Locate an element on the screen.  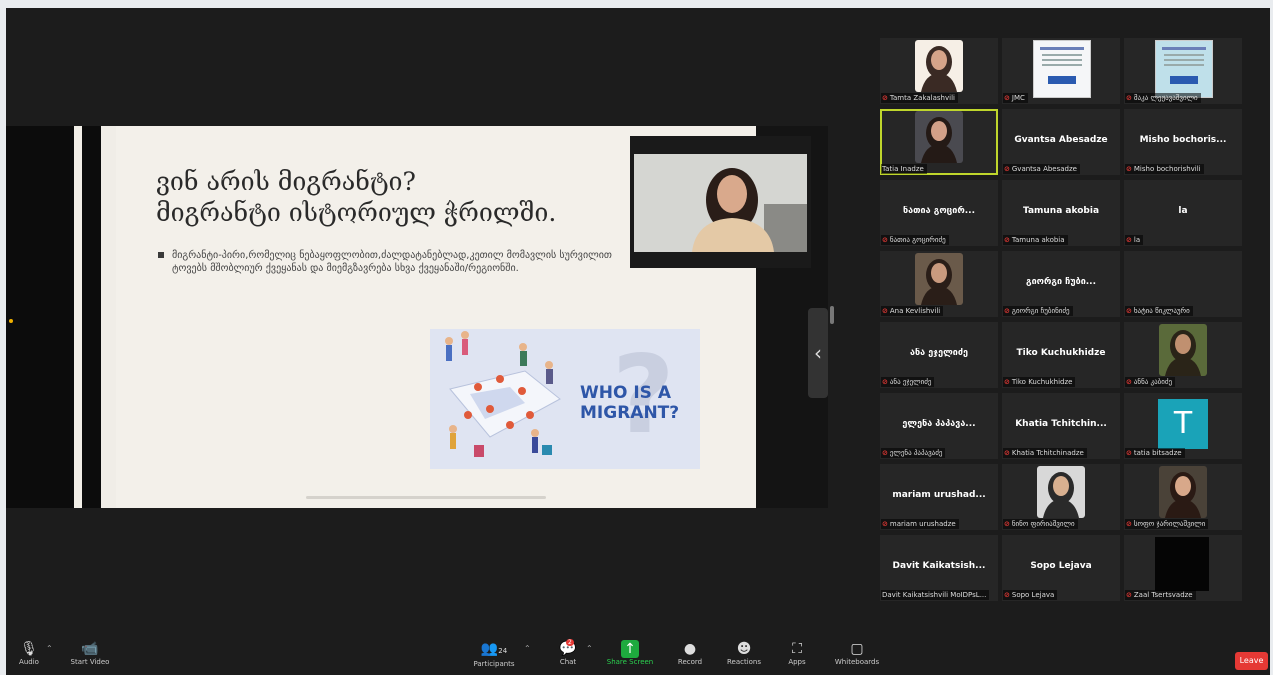
apps-label: Apps is located at coordinates (797, 662).